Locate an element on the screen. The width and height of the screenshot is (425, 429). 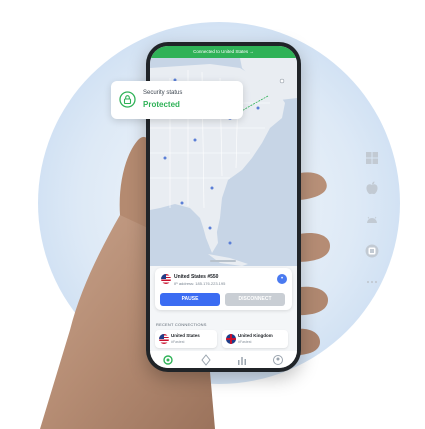
meshnet-icon is located at coordinates (206, 360).